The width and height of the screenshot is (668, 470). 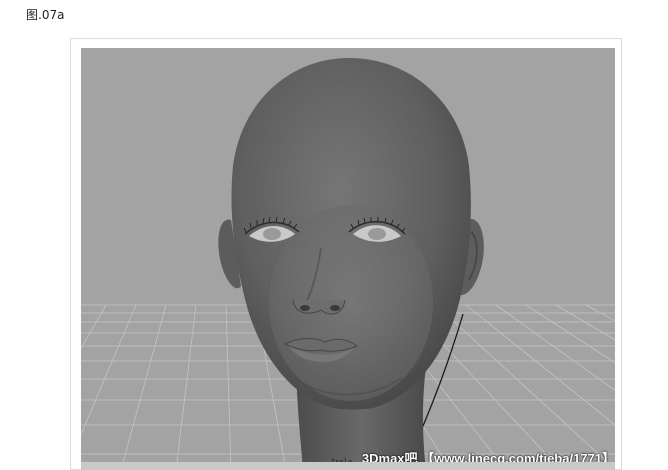 I want to click on frame-bottom-edge, so click(x=348, y=466).